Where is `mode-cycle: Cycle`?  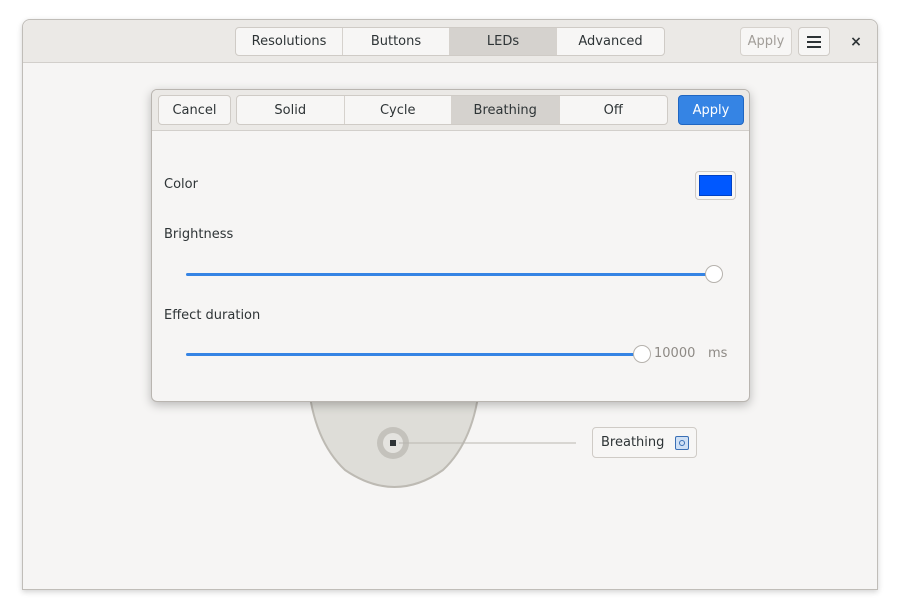
mode-cycle: Cycle is located at coordinates (398, 110).